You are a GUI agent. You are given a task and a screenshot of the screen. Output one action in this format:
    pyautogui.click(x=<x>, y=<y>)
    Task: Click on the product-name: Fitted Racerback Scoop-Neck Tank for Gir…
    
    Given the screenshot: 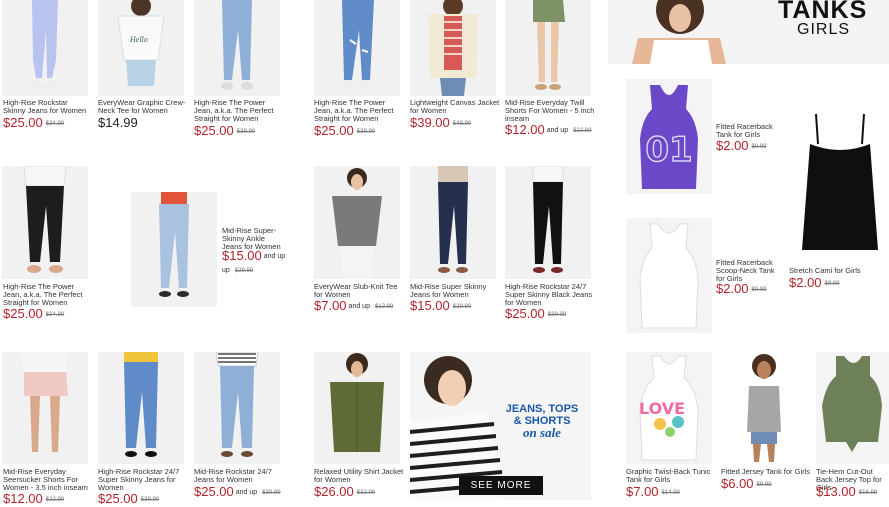 What is the action you would take?
    pyautogui.click(x=747, y=271)
    